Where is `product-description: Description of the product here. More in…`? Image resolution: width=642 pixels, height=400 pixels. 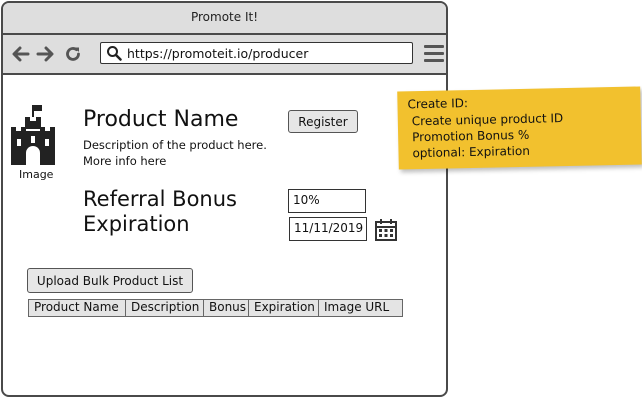 product-description: Description of the product here. More in… is located at coordinates (175, 153).